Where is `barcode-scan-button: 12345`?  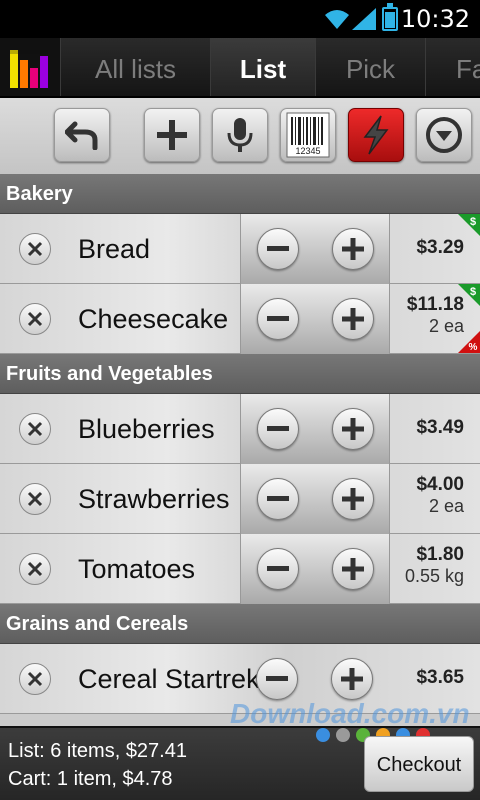
barcode-scan-button: 12345 is located at coordinates (308, 135).